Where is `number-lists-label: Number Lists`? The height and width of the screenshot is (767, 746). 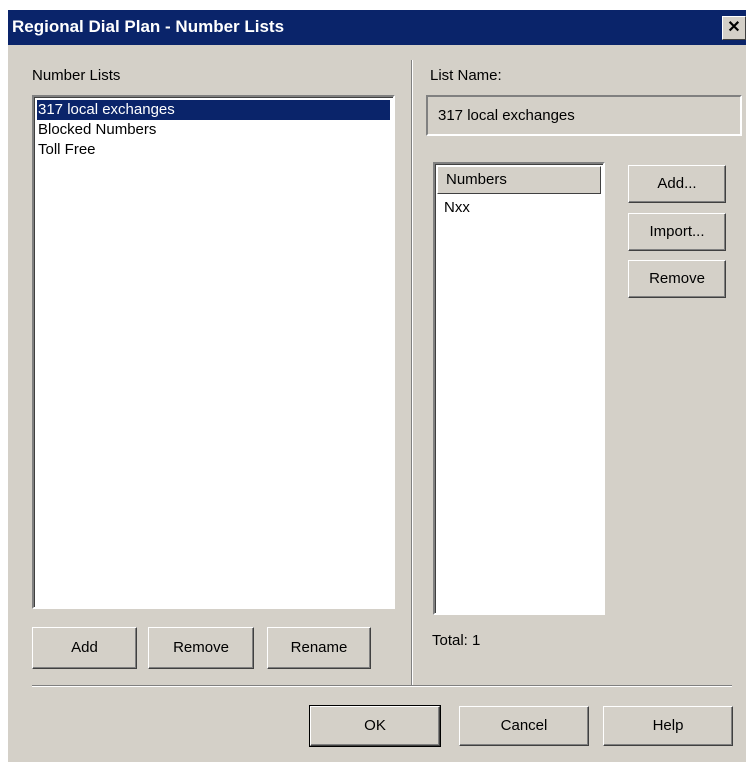
number-lists-label: Number Lists is located at coordinates (76, 75).